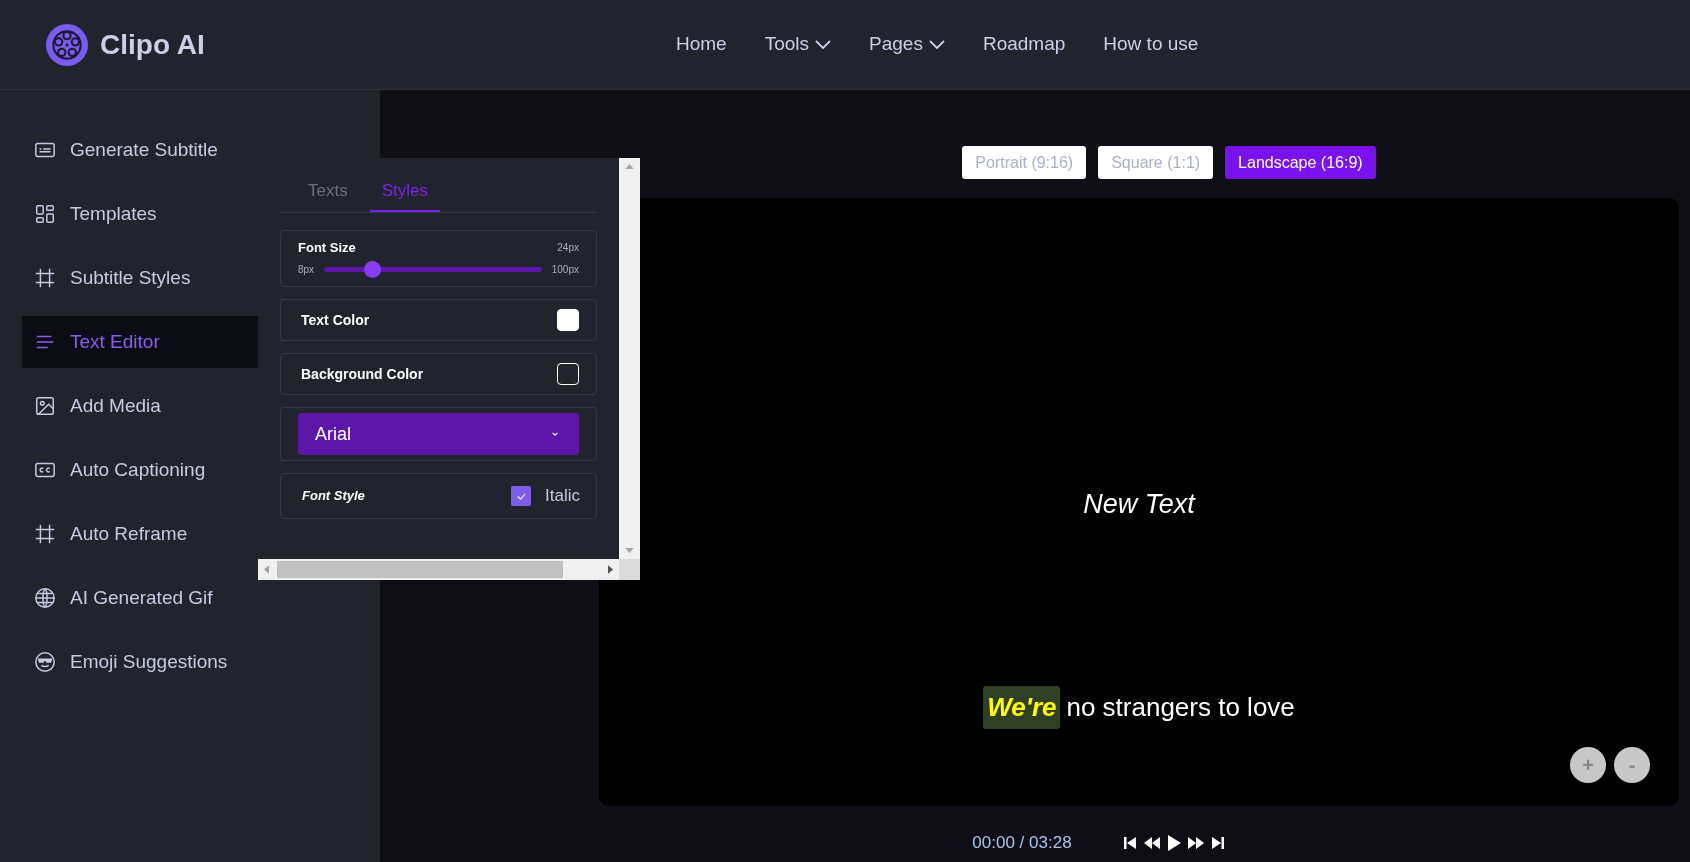 The width and height of the screenshot is (1690, 862). Describe the element at coordinates (202, 534) in the screenshot. I see `sidebar-item: Auto Reframe` at that location.